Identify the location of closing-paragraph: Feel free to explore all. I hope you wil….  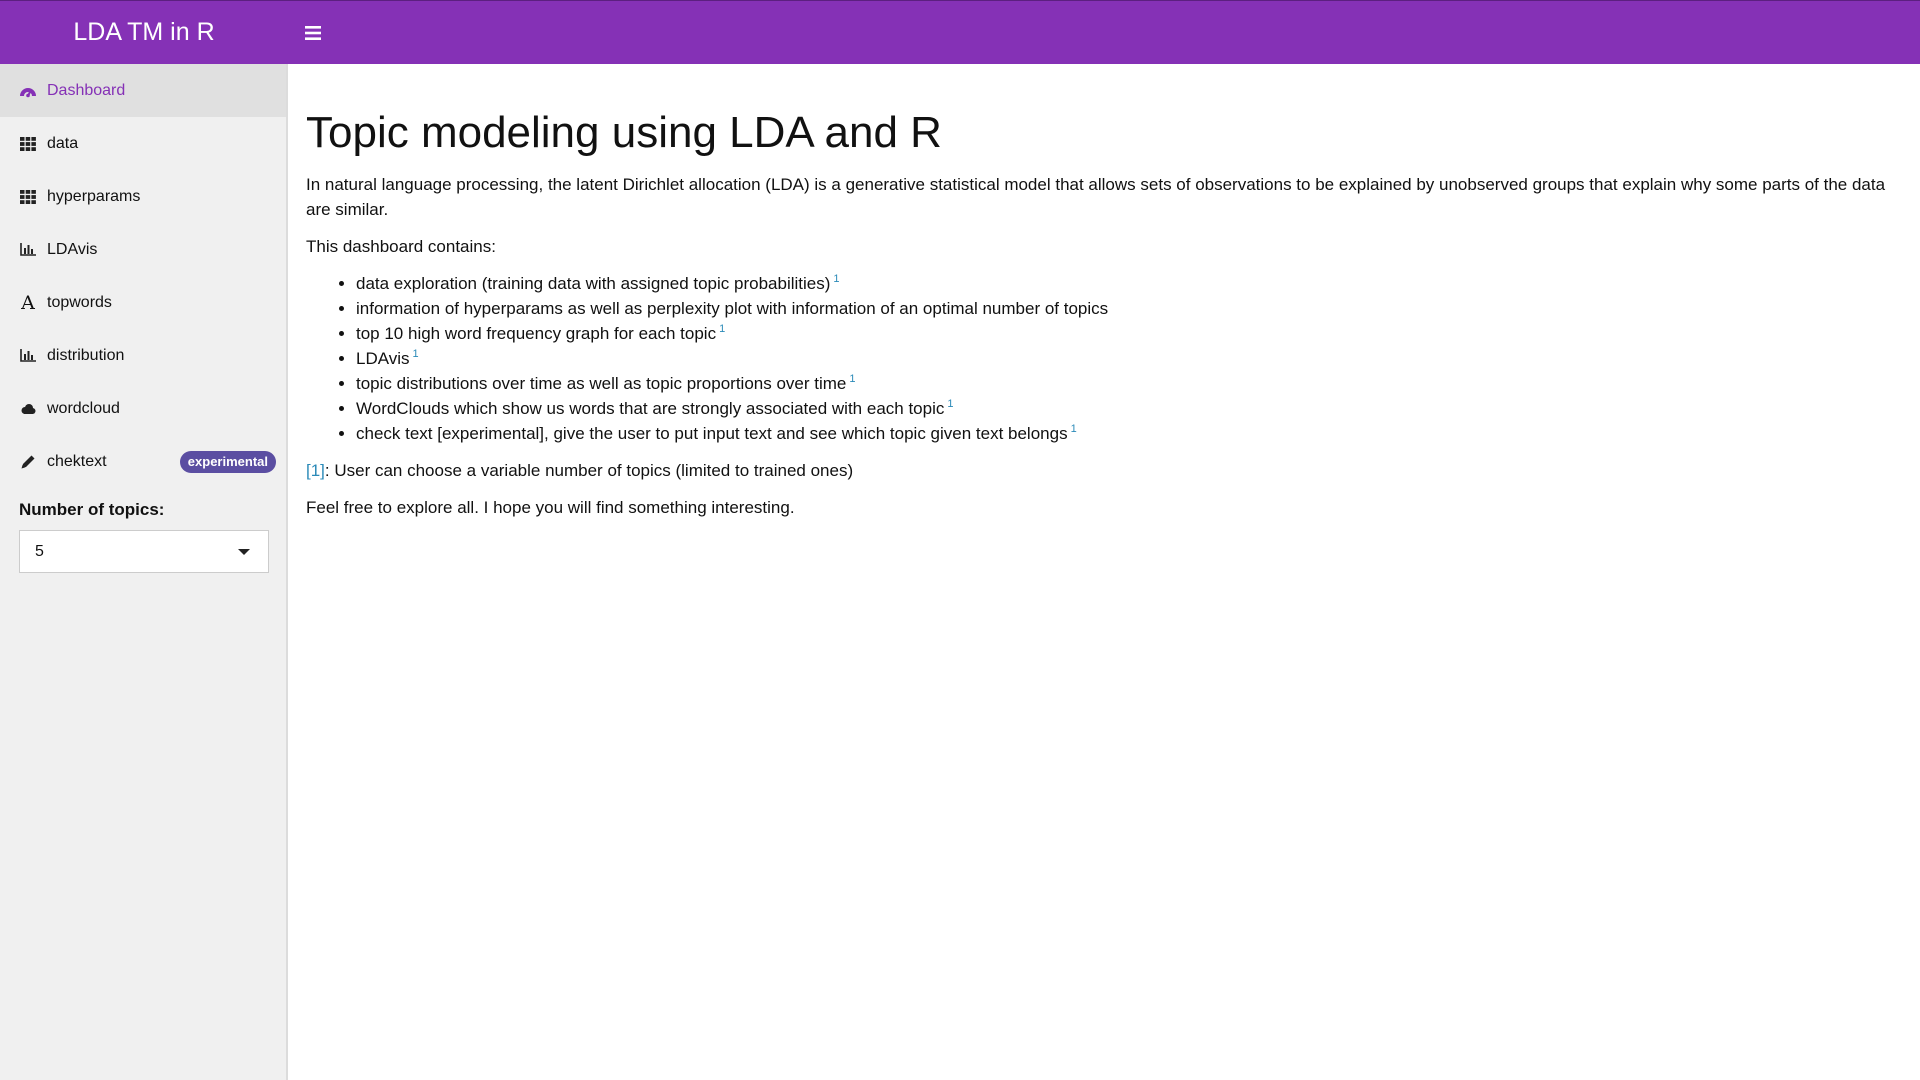
(550, 507).